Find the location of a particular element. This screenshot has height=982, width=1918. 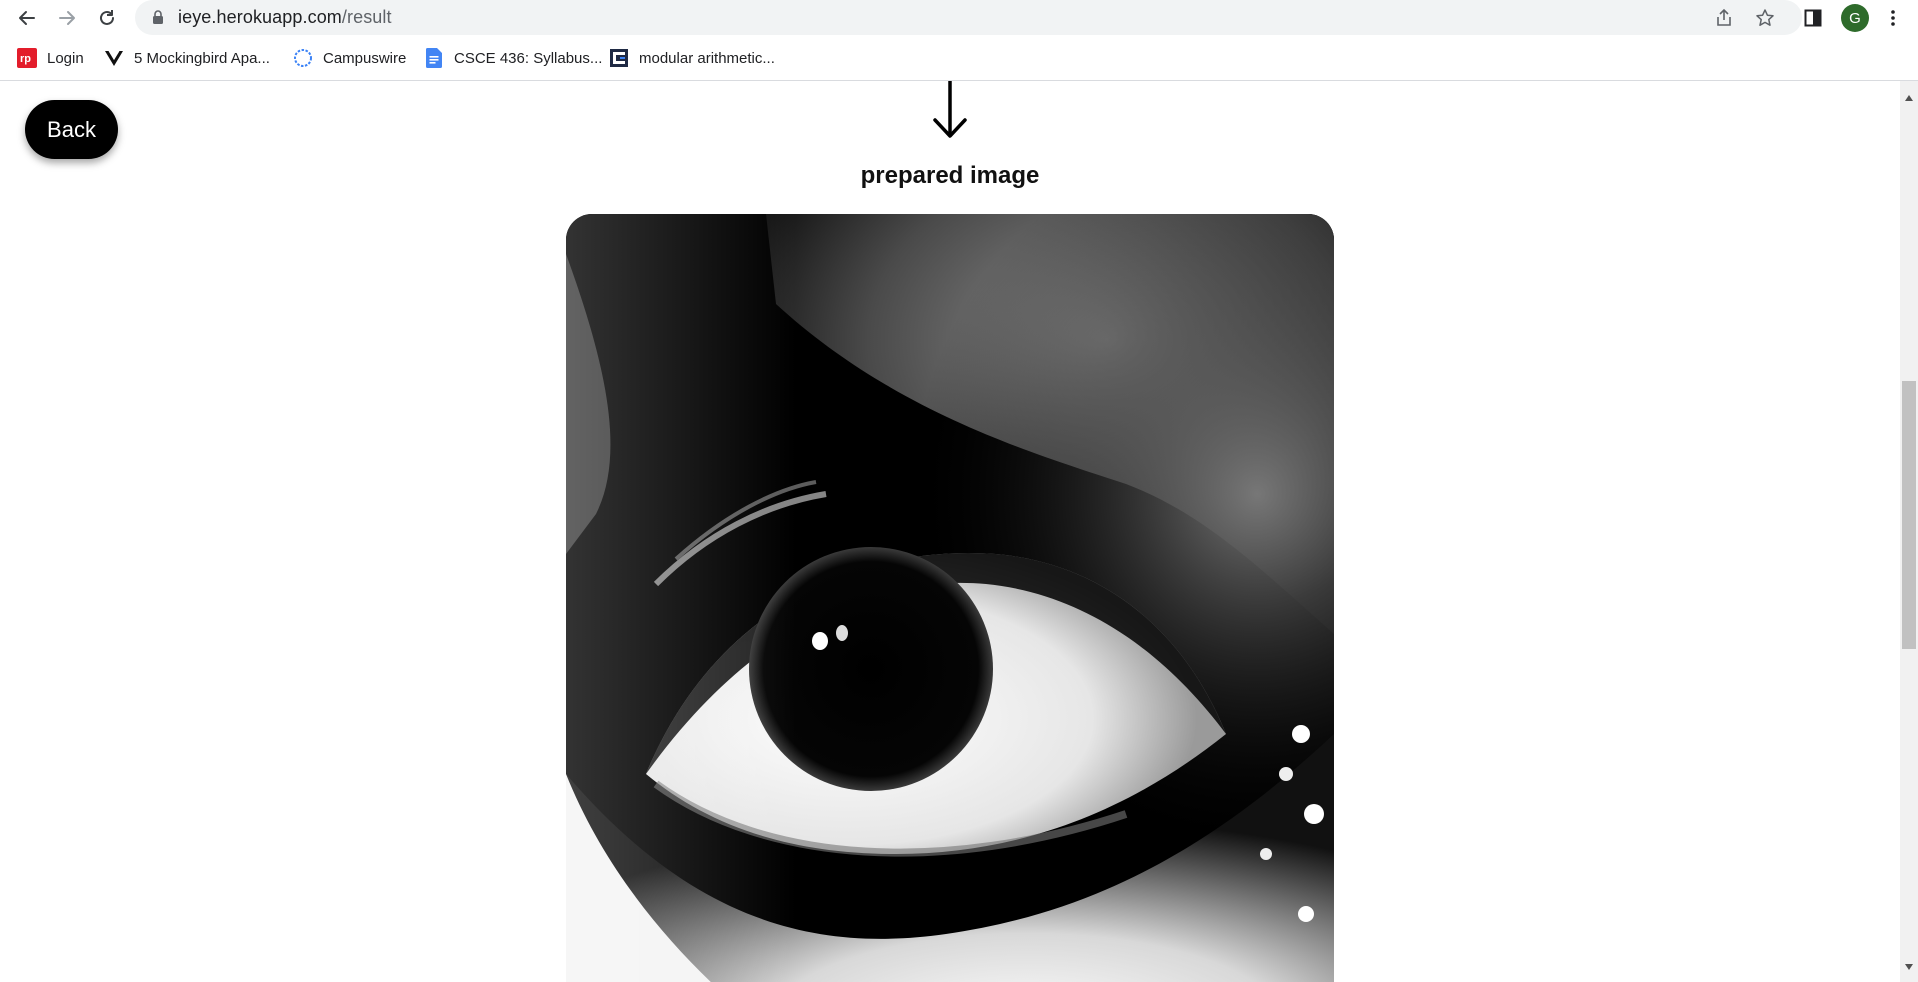

bookmark-campuswire: Campuswire is located at coordinates (349, 58).